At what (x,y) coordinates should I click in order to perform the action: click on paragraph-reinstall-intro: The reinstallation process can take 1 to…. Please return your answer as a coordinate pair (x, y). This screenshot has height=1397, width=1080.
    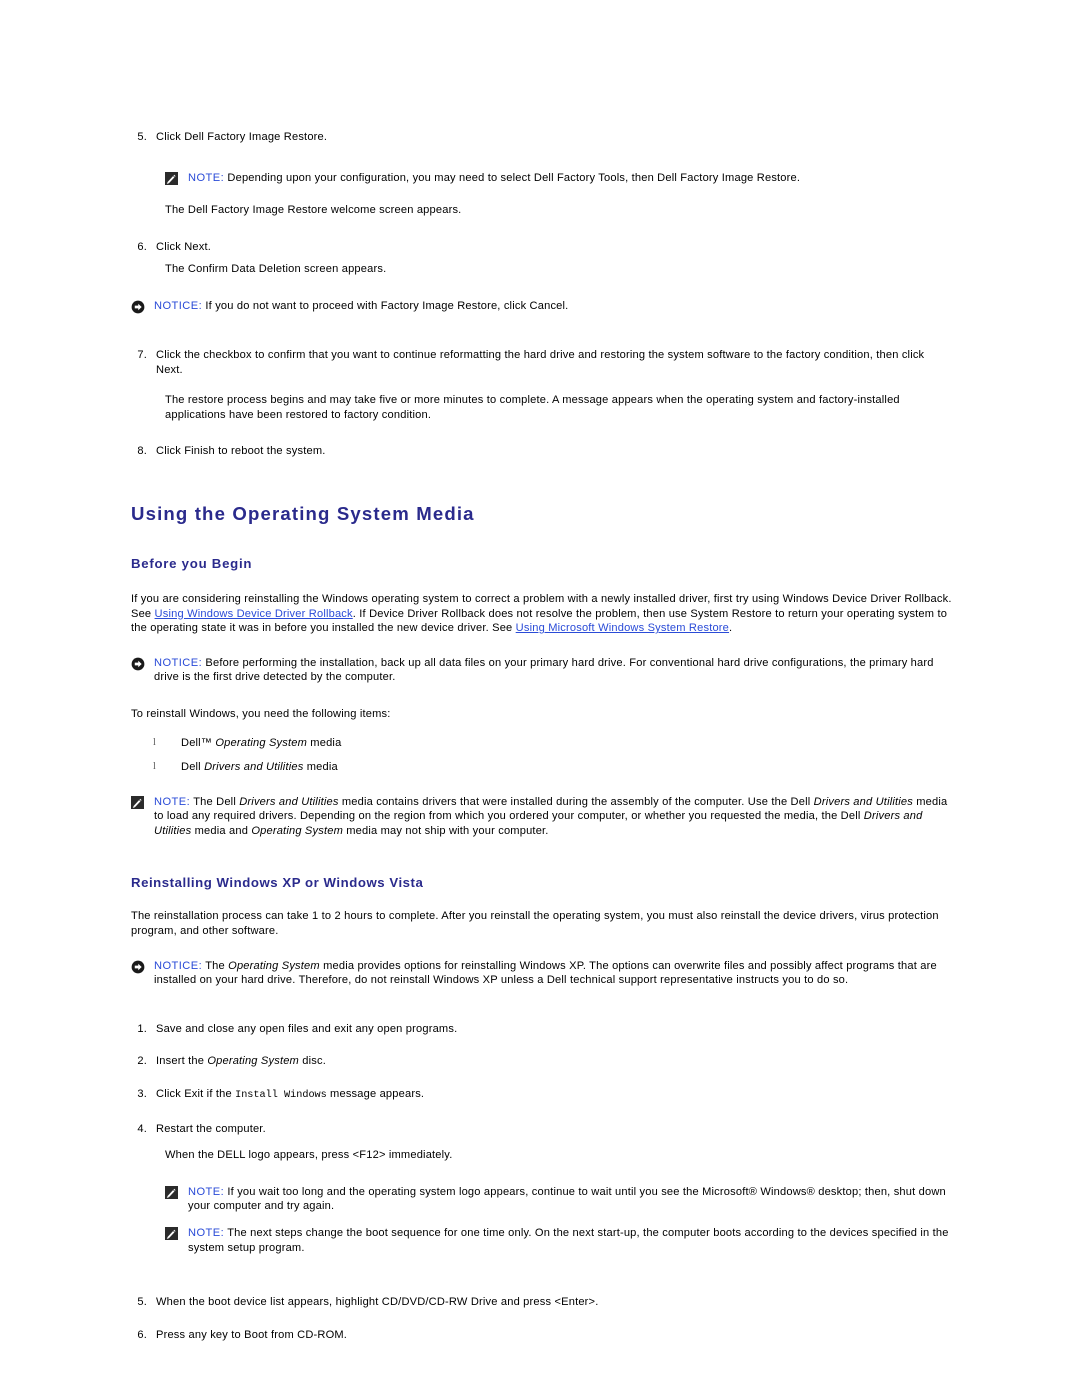
    Looking at the image, I should click on (535, 924).